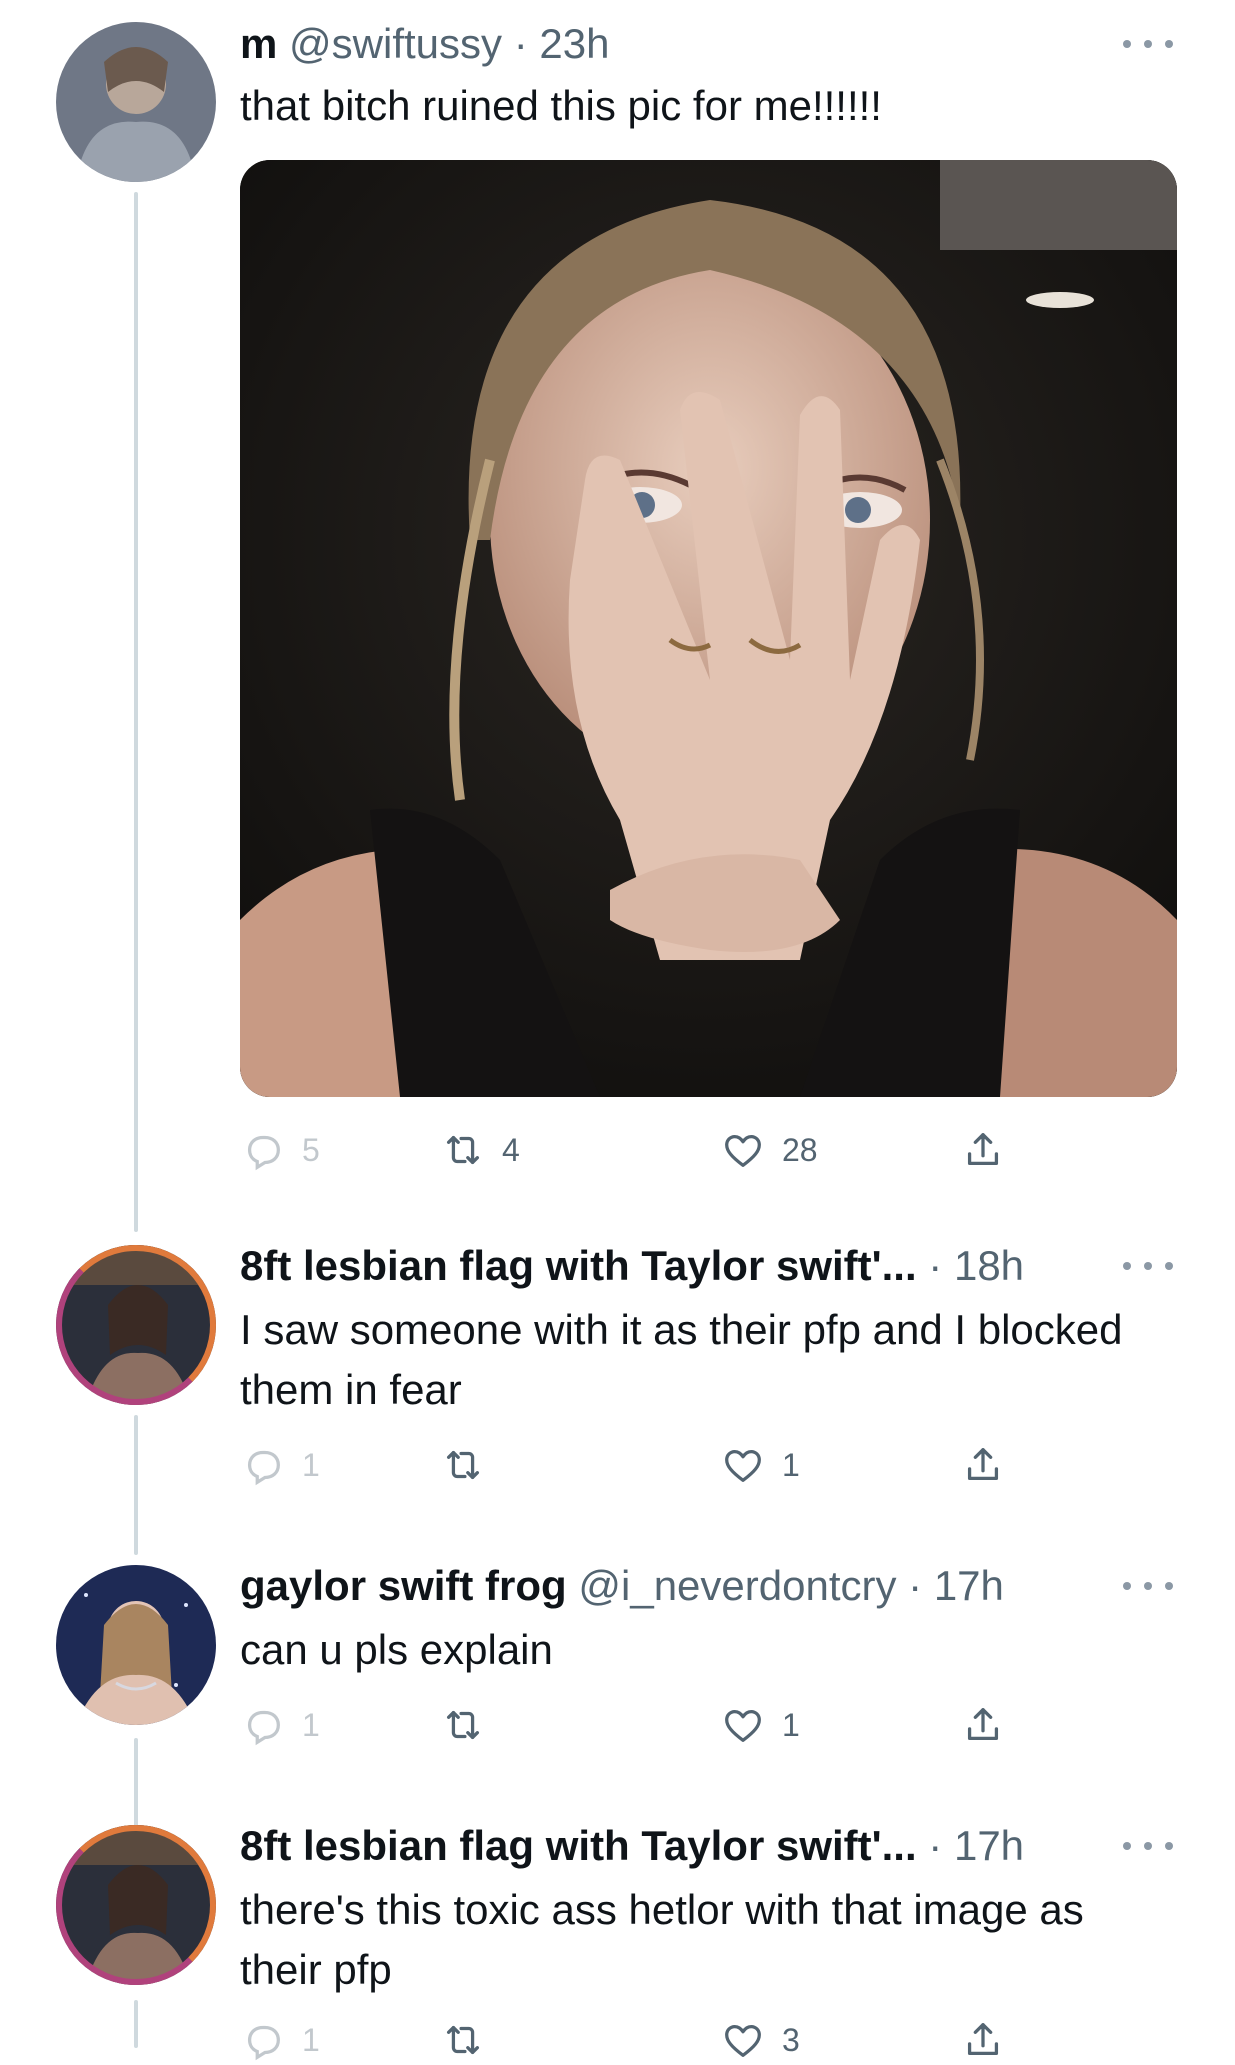 This screenshot has width=1235, height=2065. Describe the element at coordinates (791, 2039) in the screenshot. I see `like-count: 3` at that location.